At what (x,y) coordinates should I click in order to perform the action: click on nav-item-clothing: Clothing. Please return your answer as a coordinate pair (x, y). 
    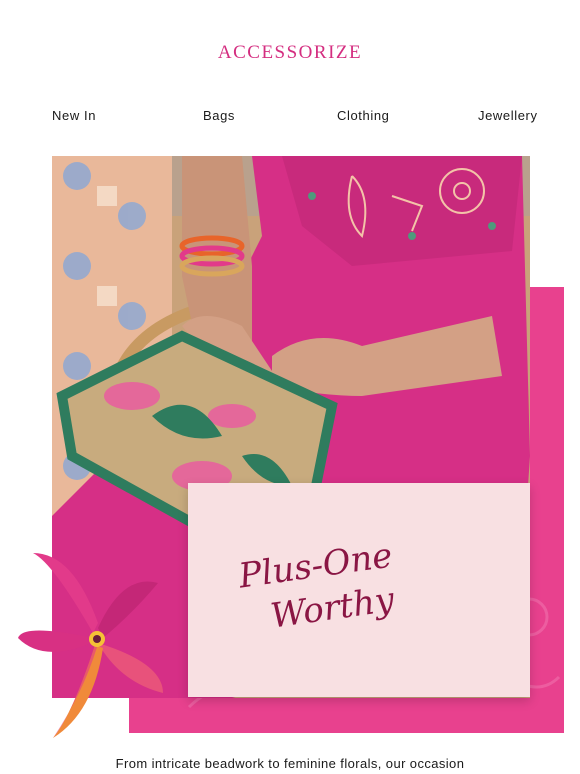
    Looking at the image, I should click on (363, 115).